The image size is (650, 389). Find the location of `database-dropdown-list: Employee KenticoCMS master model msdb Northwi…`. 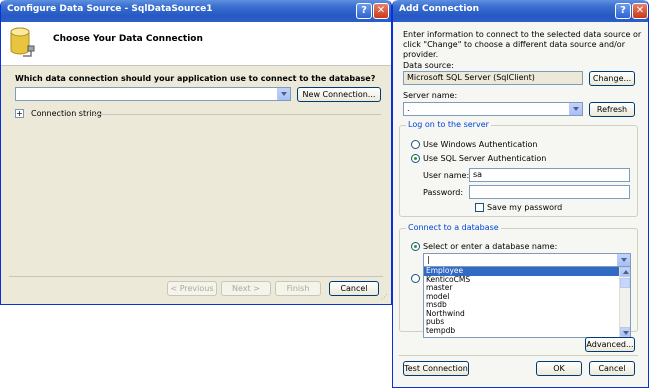

database-dropdown-list: Employee KenticoCMS master model msdb Northwi… is located at coordinates (527, 302).